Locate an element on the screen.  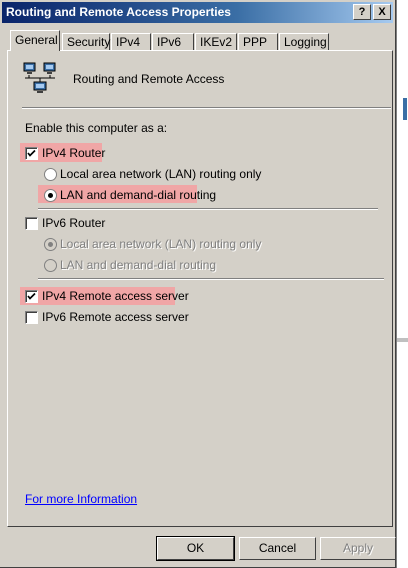
tab-ipv6: IPv6 is located at coordinates (173, 41).